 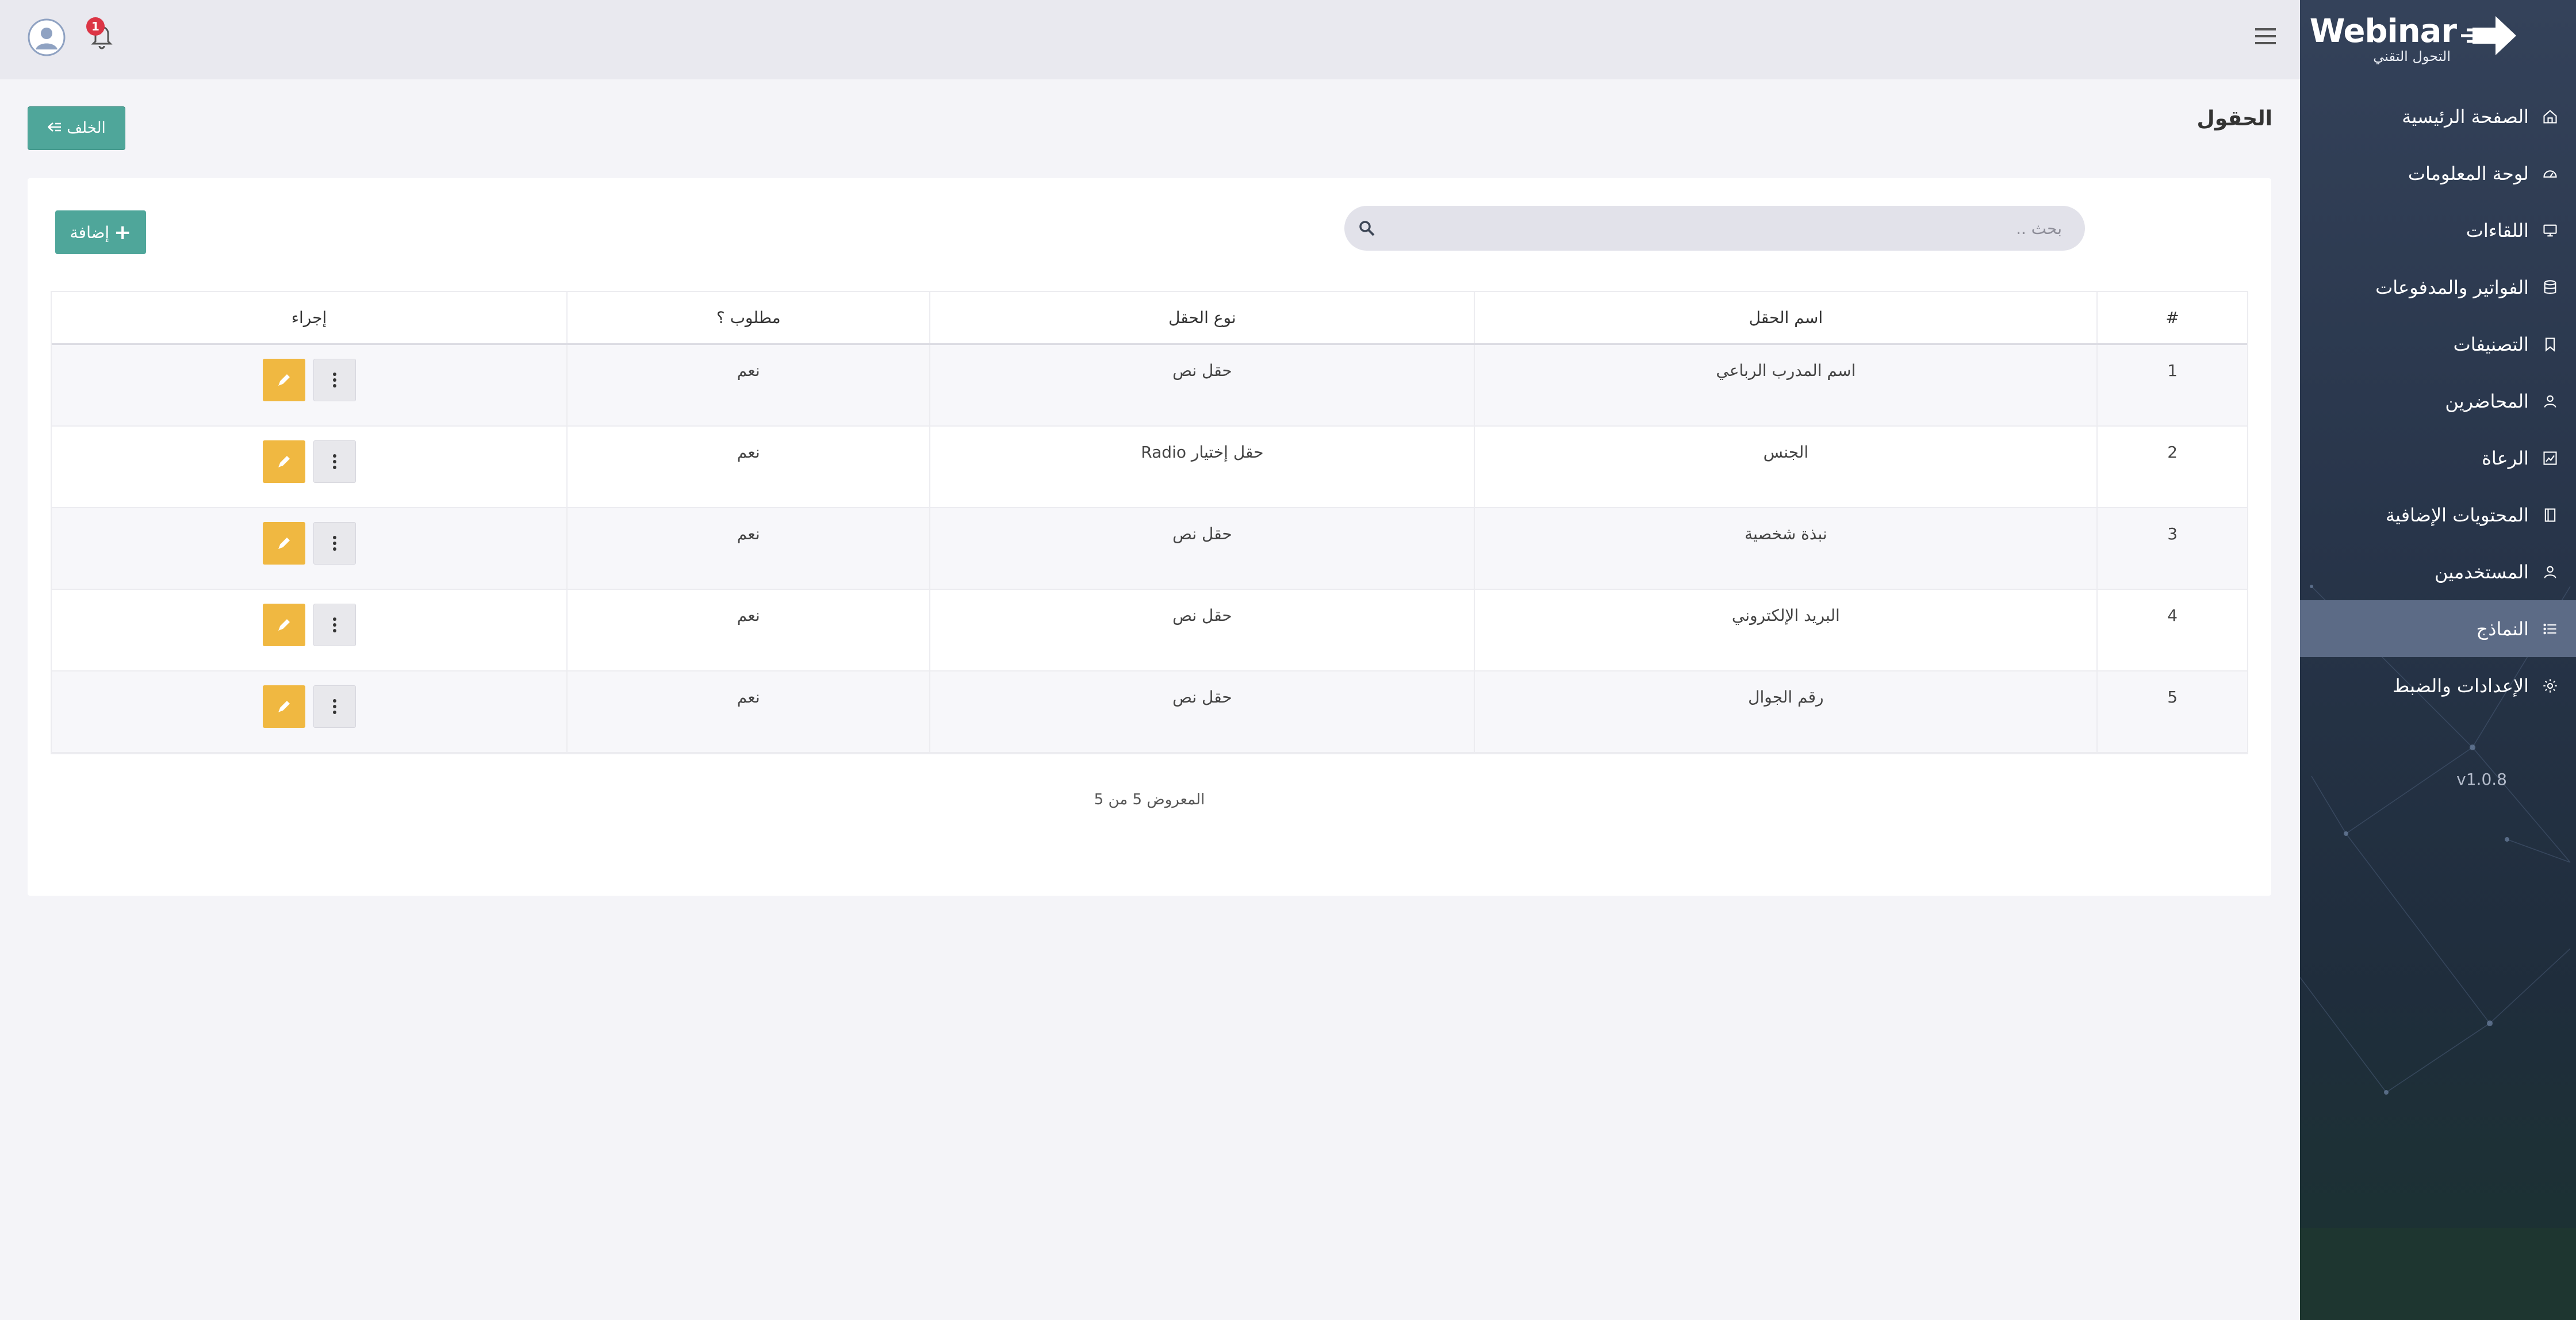 I want to click on pagination-summary: المعروض 5 من 5, so click(x=1149, y=800).